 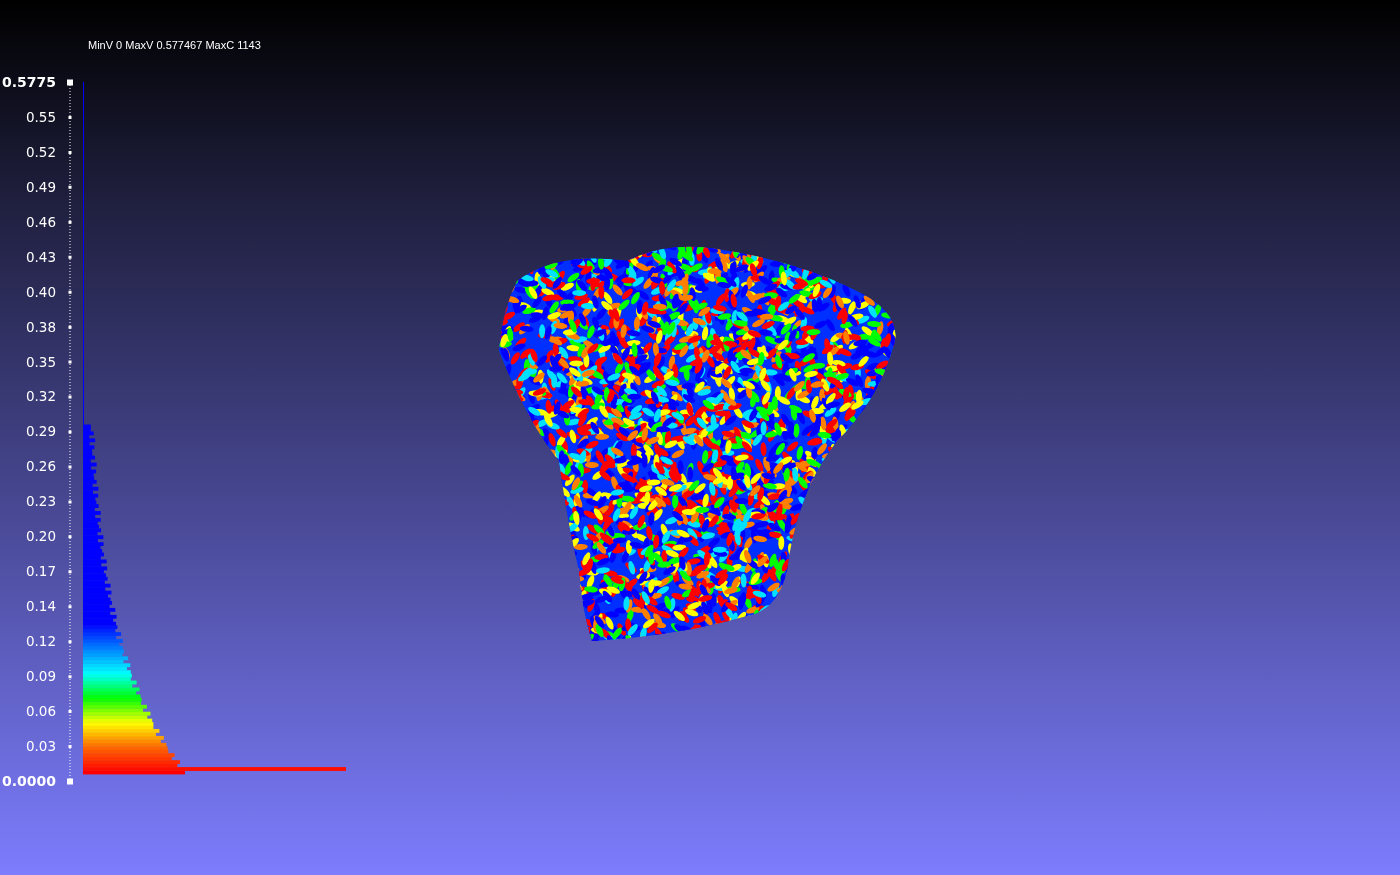 What do you see at coordinates (40, 711) in the screenshot?
I see `scale-label: 0.06` at bounding box center [40, 711].